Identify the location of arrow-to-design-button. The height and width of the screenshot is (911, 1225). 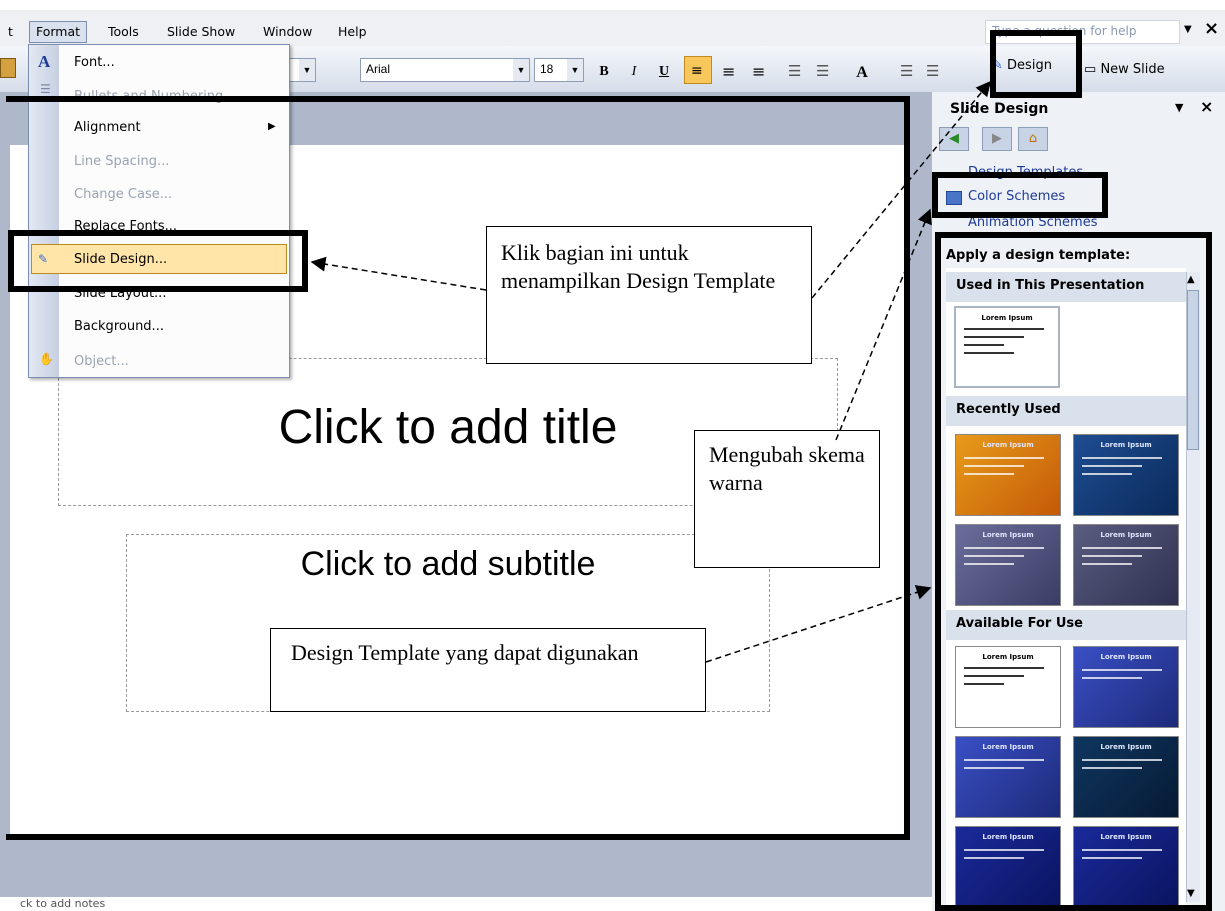
(901, 189).